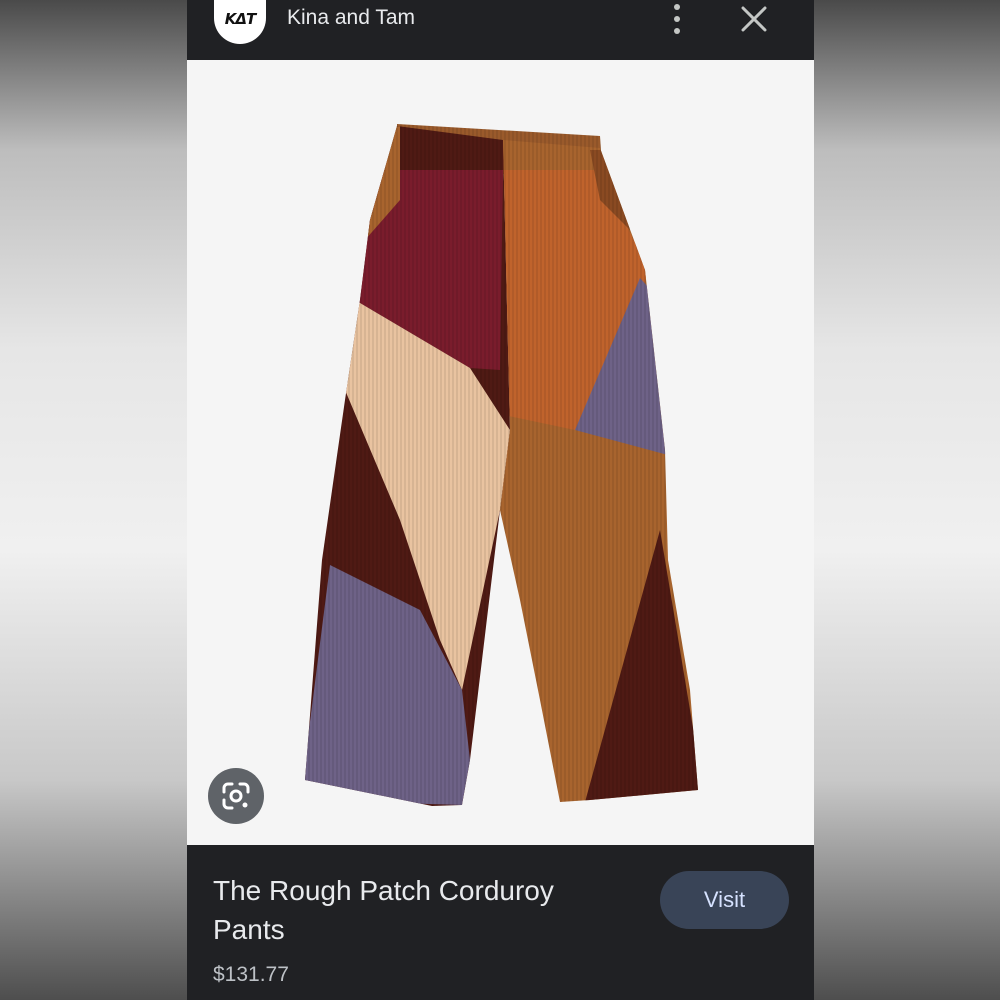 Image resolution: width=1000 pixels, height=1000 pixels. I want to click on google-lens-icon, so click(236, 796).